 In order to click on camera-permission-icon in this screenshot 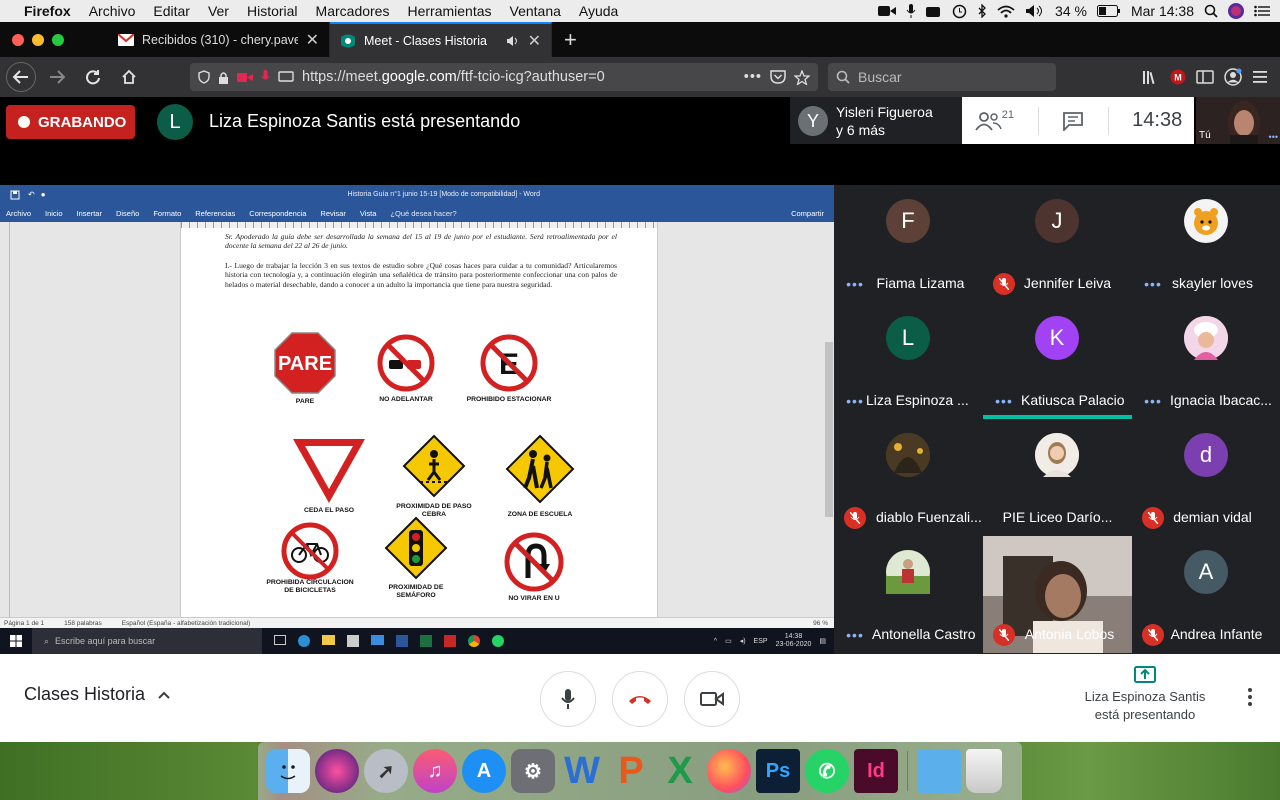, I will do `click(245, 77)`.